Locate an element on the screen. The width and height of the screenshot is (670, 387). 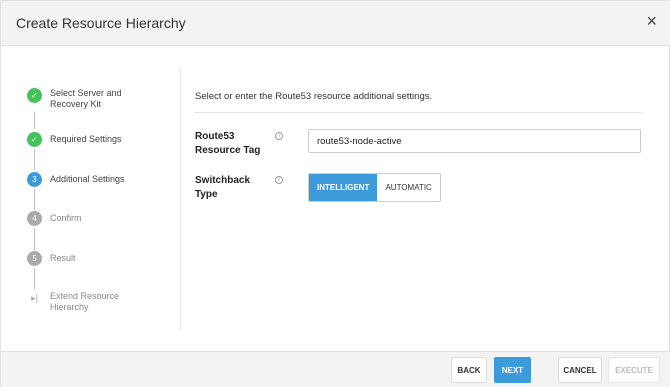
label-line: Route53 is located at coordinates (215, 136).